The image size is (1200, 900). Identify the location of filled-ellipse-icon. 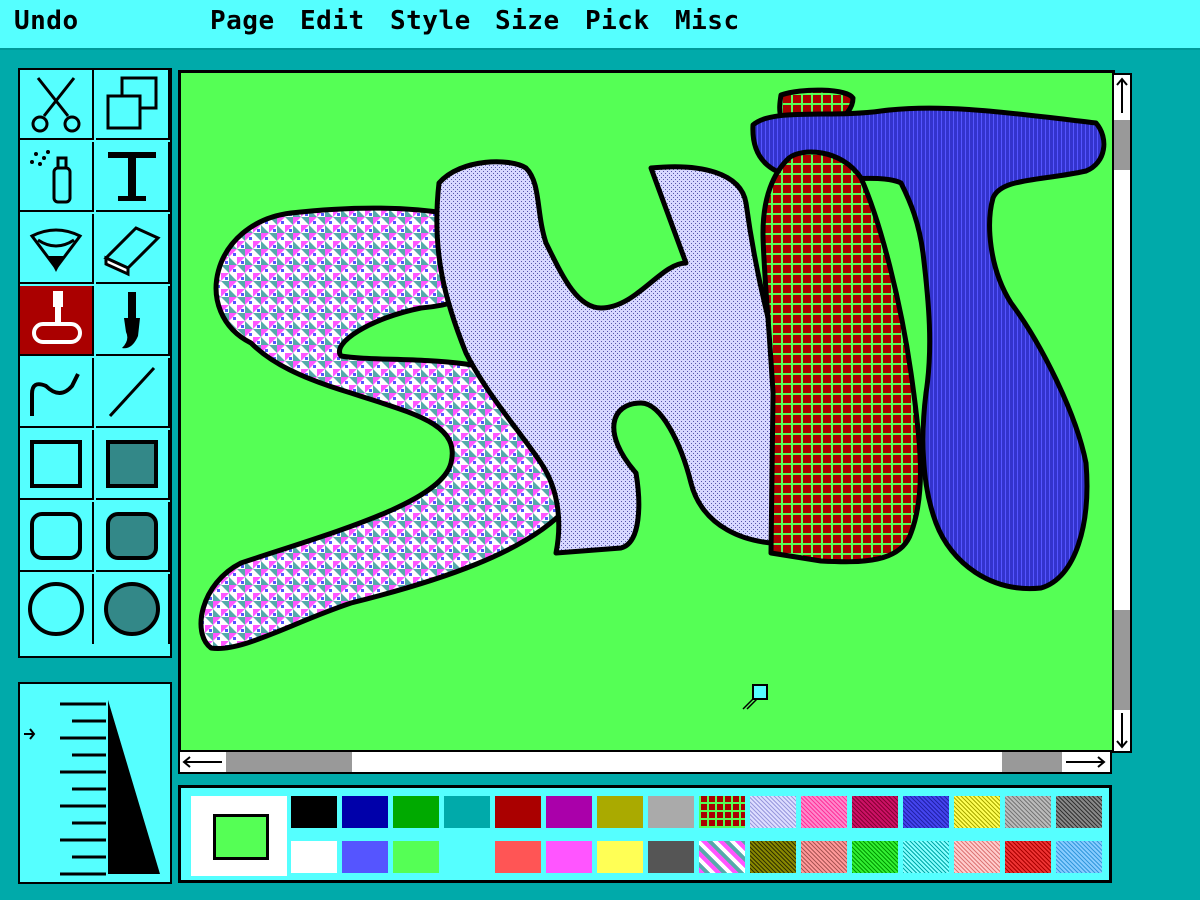
(132, 609).